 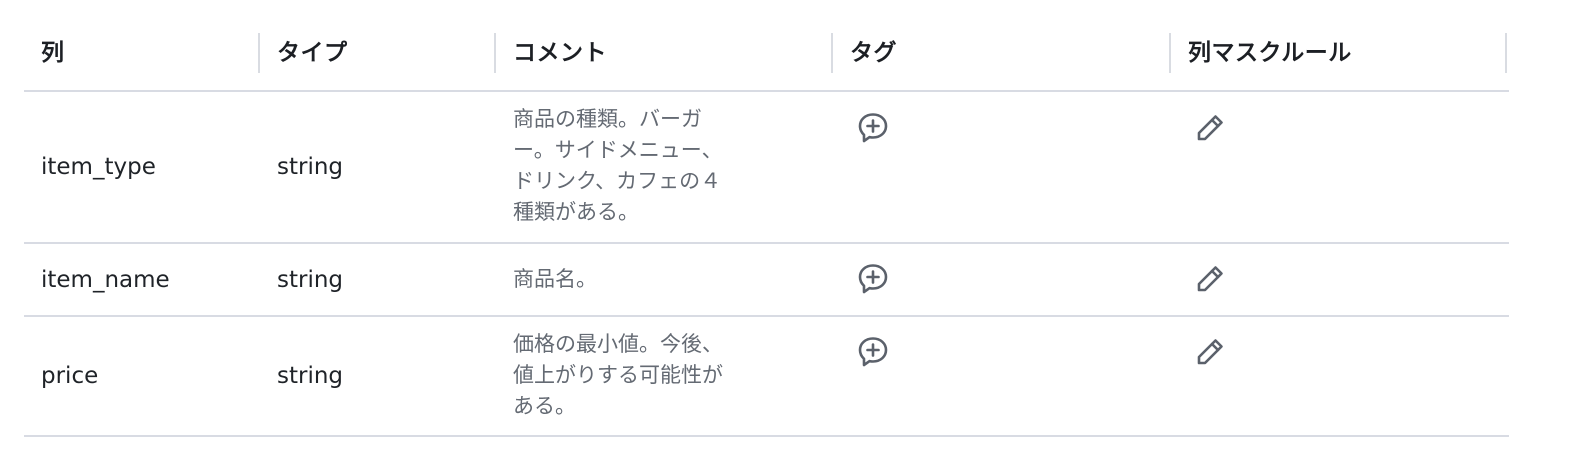 I want to click on table-row: item_name string 商品名。, so click(x=766, y=280).